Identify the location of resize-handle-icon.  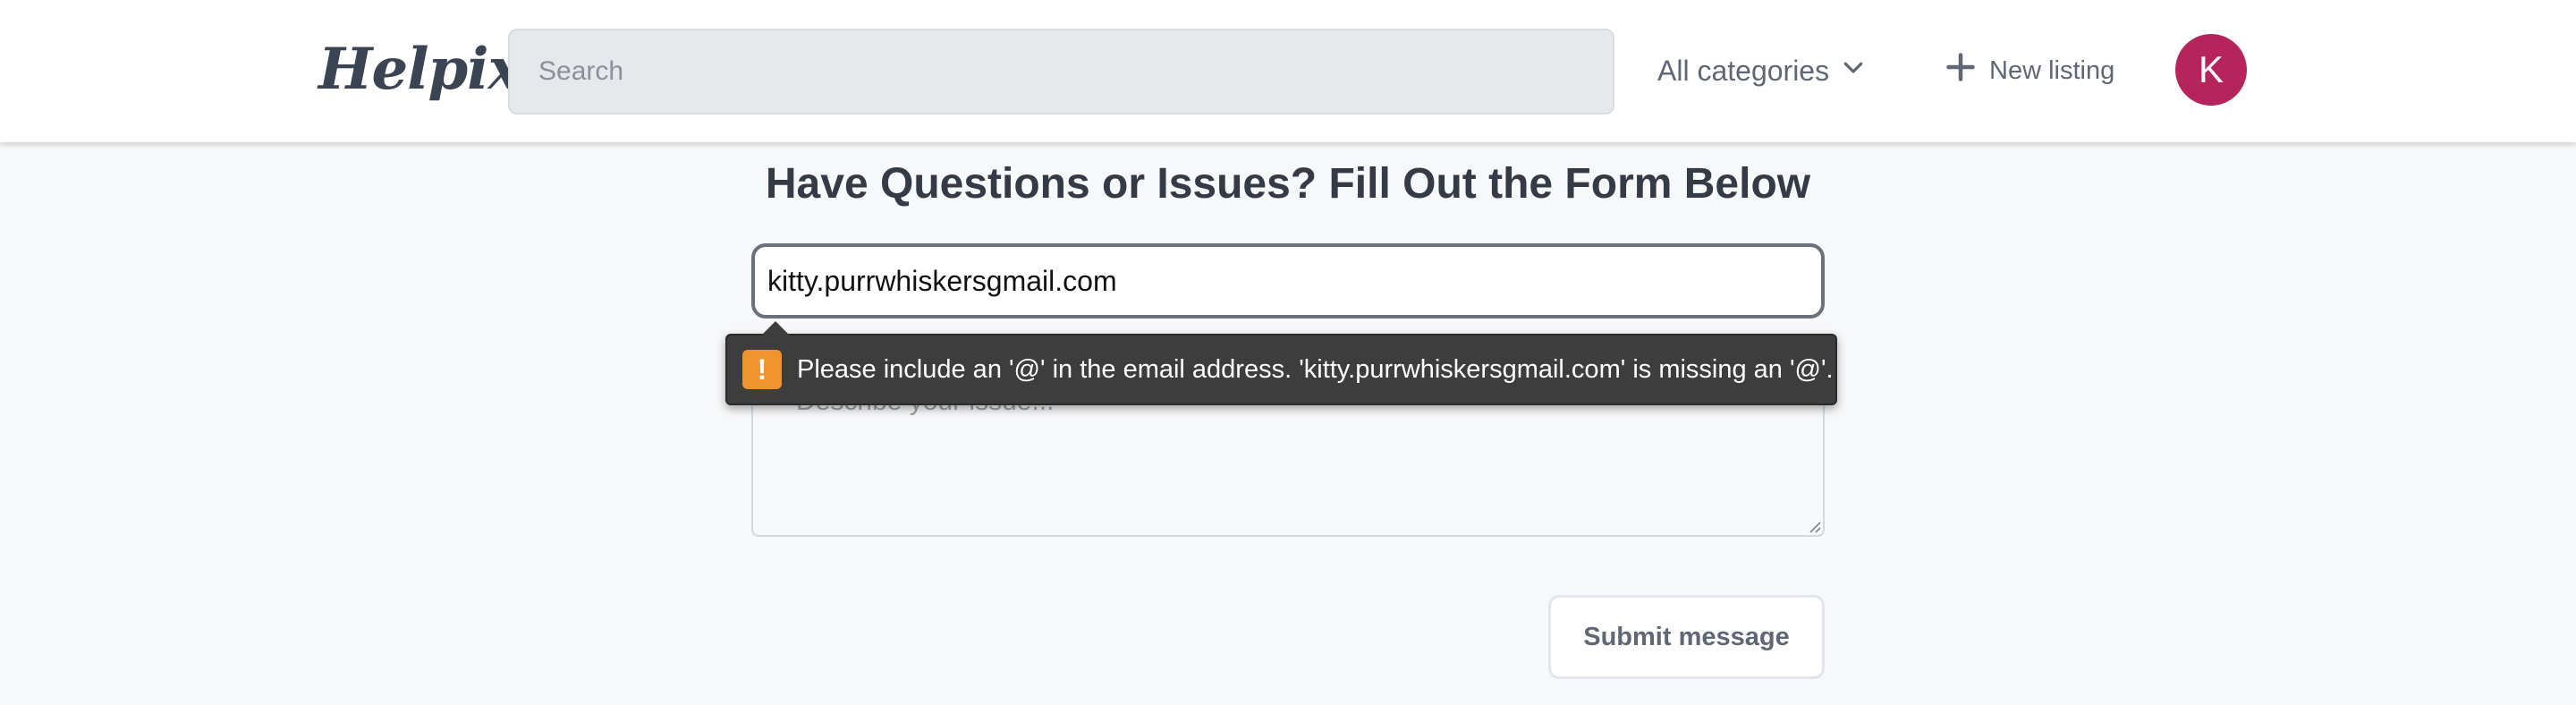
(1815, 527).